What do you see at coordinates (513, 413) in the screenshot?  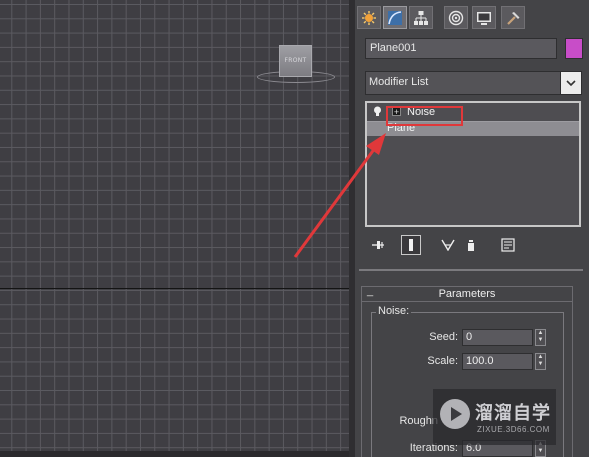 I see `watermark-title: 溜溜自学` at bounding box center [513, 413].